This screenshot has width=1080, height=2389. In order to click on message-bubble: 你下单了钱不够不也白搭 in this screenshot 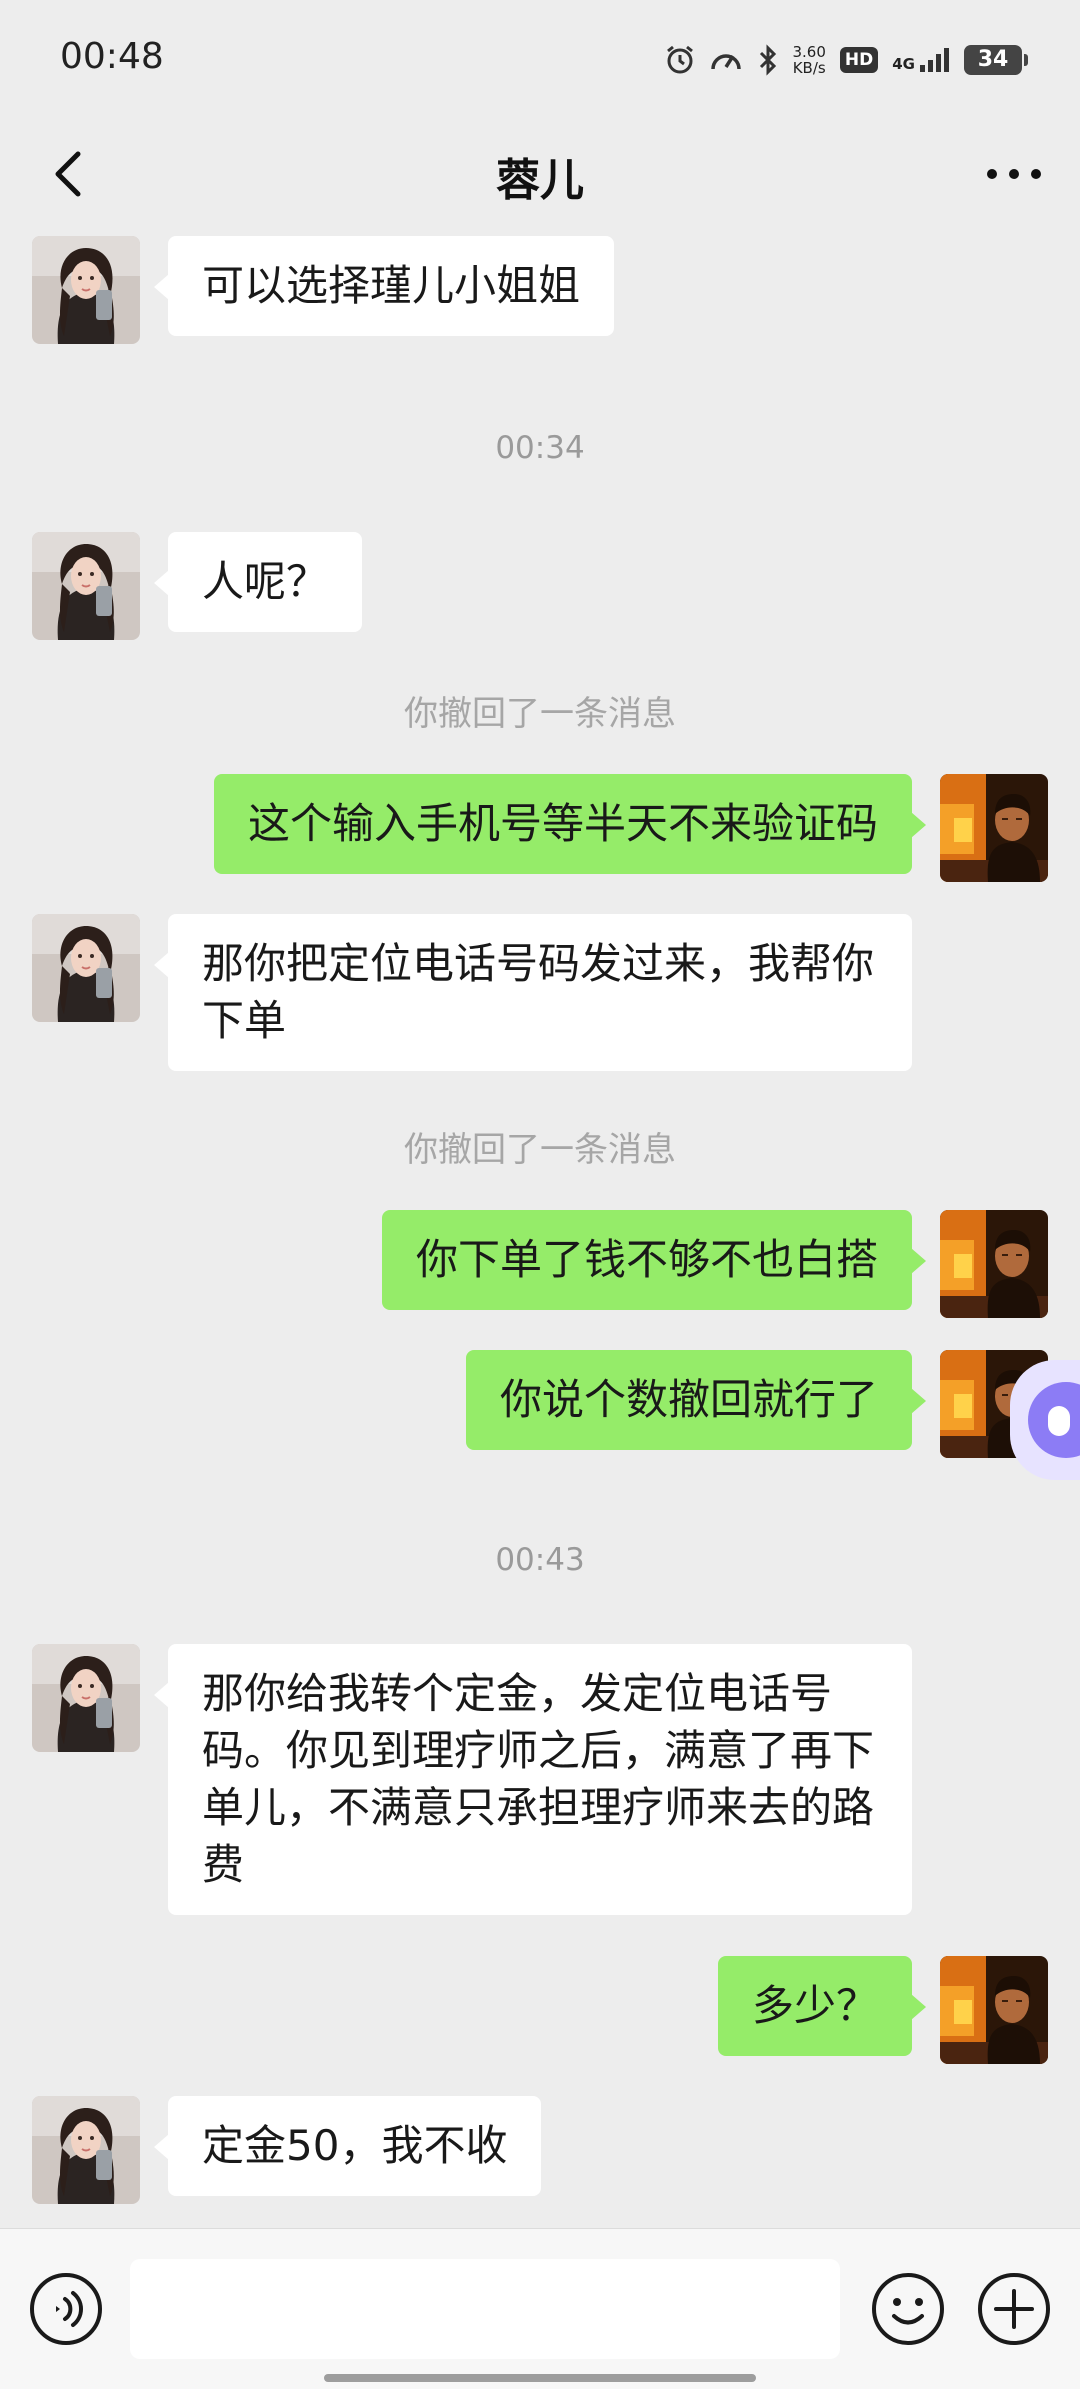, I will do `click(654, 1260)`.